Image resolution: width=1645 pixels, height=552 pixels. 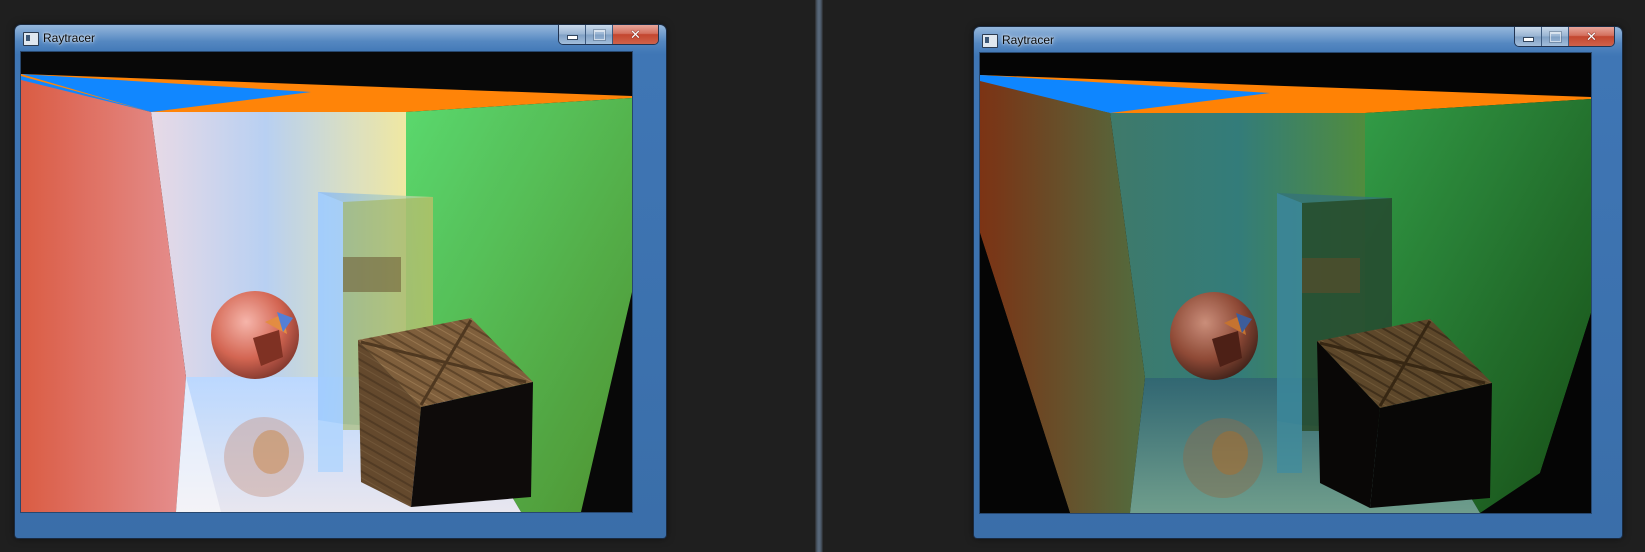 What do you see at coordinates (819, 276) in the screenshot?
I see `screen-divider` at bounding box center [819, 276].